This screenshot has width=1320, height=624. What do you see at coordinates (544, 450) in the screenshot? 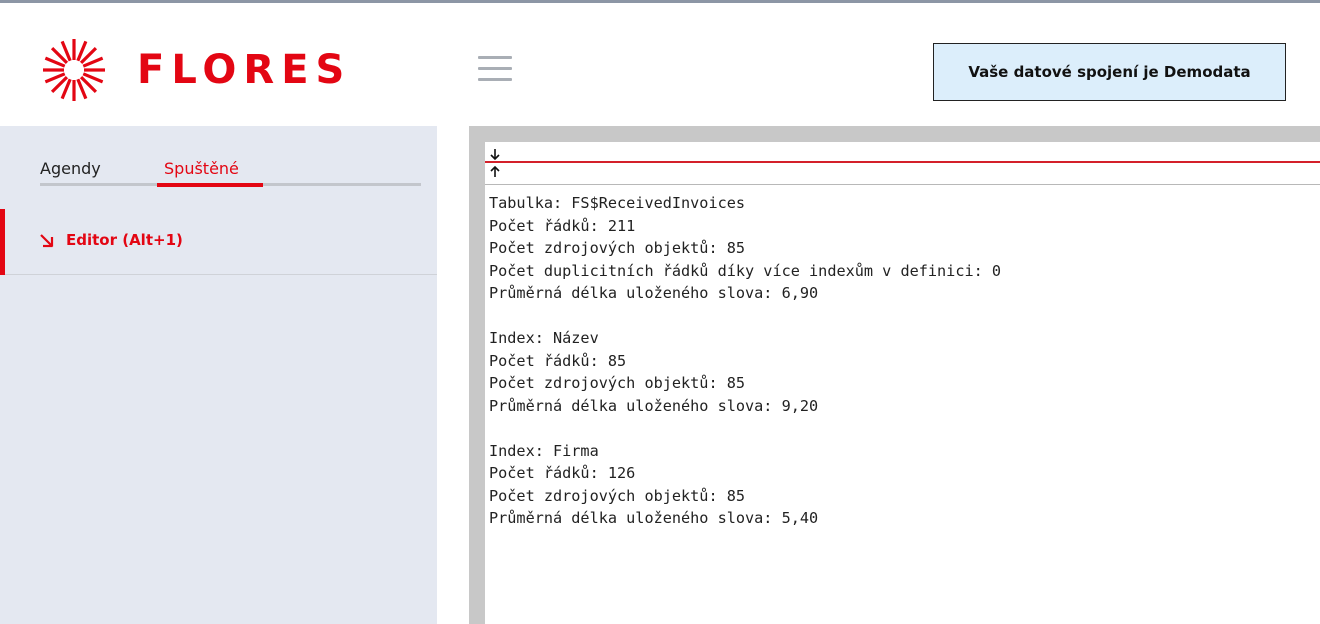
I see `statistics-line: Index: Firma` at bounding box center [544, 450].